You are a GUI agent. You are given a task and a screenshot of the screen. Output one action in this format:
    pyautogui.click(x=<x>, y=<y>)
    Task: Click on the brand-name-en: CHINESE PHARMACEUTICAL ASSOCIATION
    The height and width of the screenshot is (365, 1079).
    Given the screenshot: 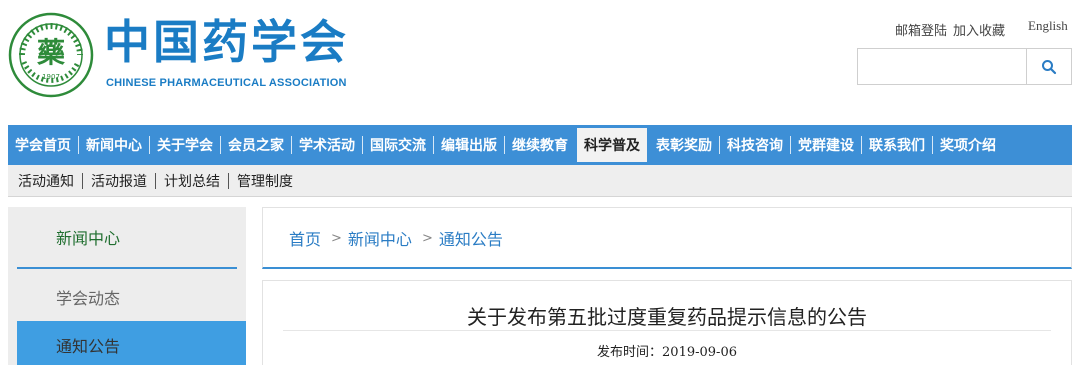 What is the action you would take?
    pyautogui.click(x=226, y=83)
    